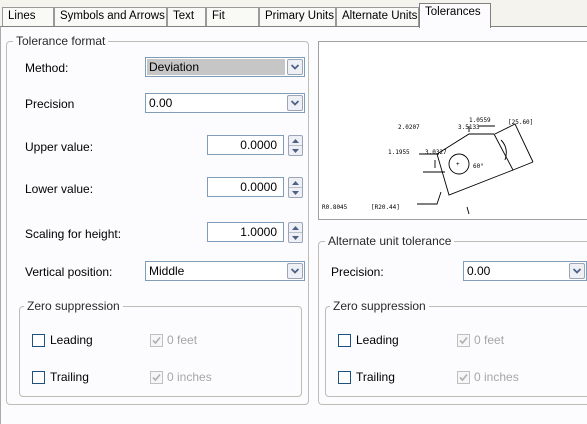 This screenshot has width=587, height=424. I want to click on tab-label: Symbols and Arrows, so click(112, 16).